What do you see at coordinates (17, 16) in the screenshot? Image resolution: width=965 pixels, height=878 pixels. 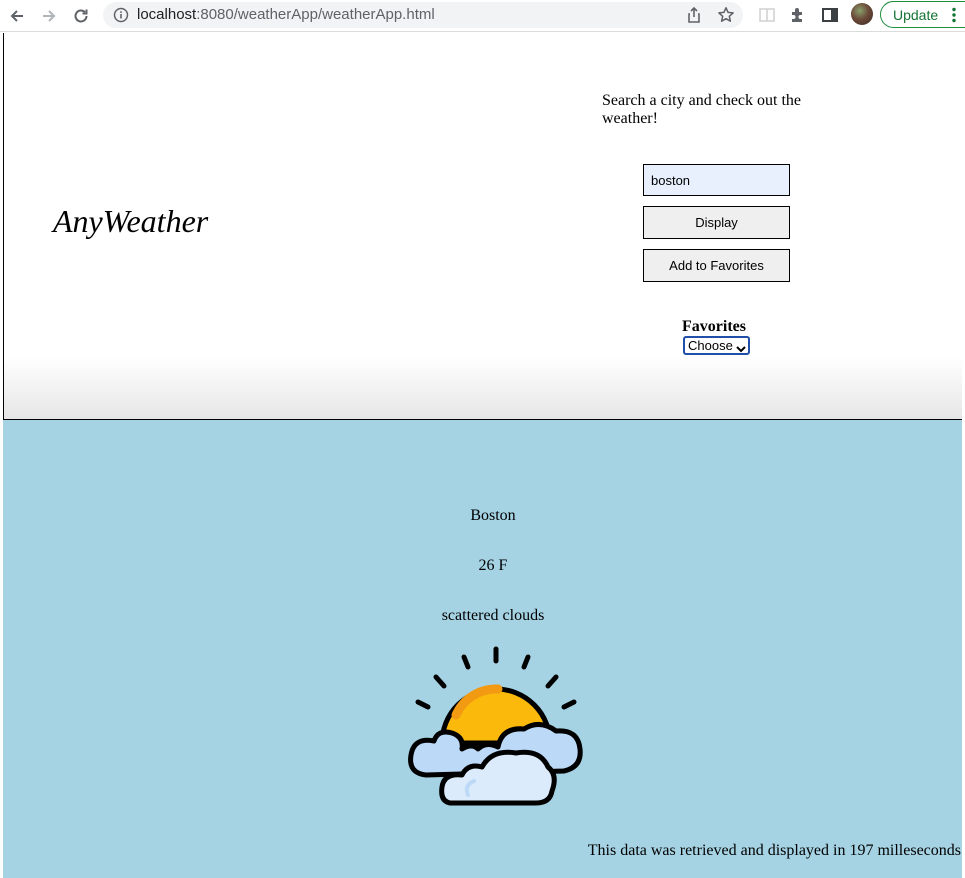 I see `back-arrow-icon` at bounding box center [17, 16].